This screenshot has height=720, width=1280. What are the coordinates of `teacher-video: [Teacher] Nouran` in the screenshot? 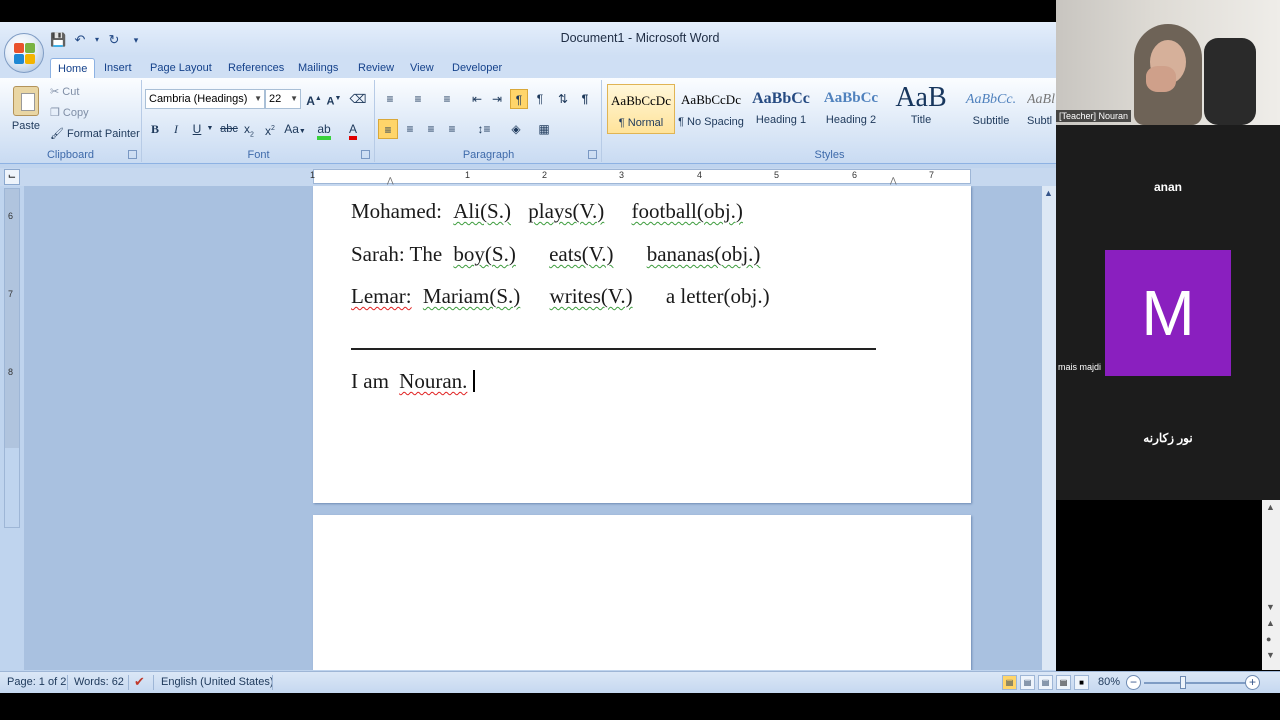 It's located at (1168, 62).